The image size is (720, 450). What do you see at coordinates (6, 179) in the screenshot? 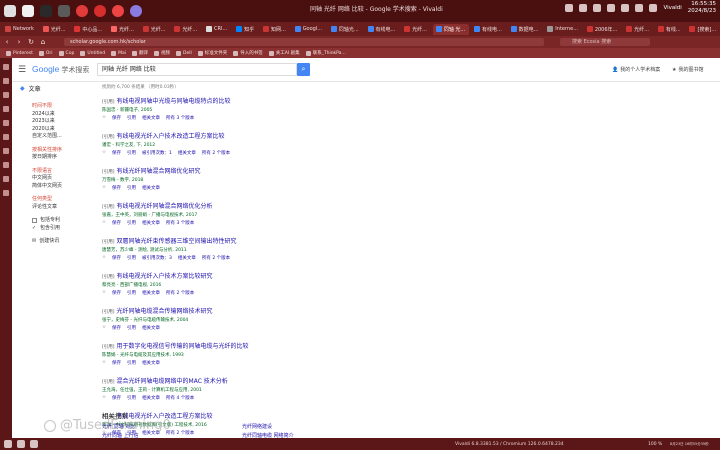
I see `translate-panel-icon` at bounding box center [6, 179].